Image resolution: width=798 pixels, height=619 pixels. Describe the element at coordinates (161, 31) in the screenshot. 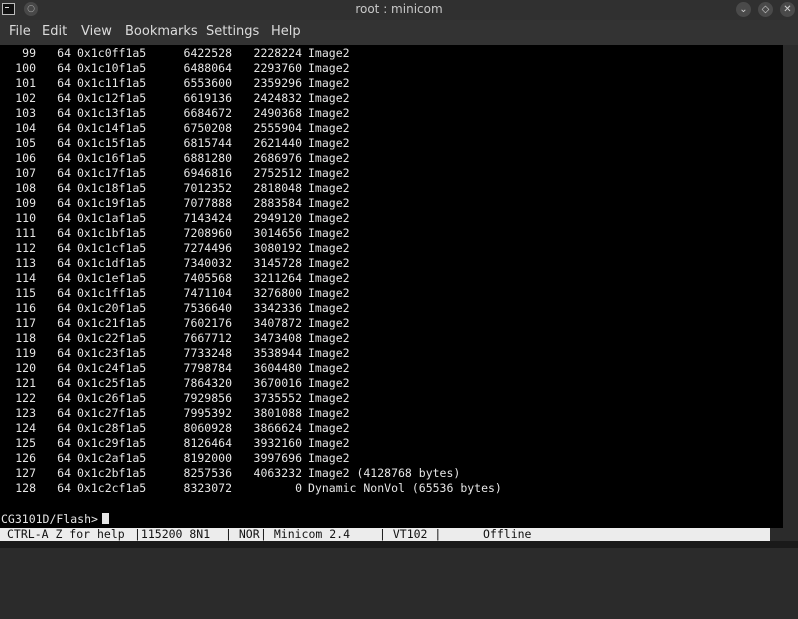

I see `menu-bookmarks: Bookmarks` at that location.